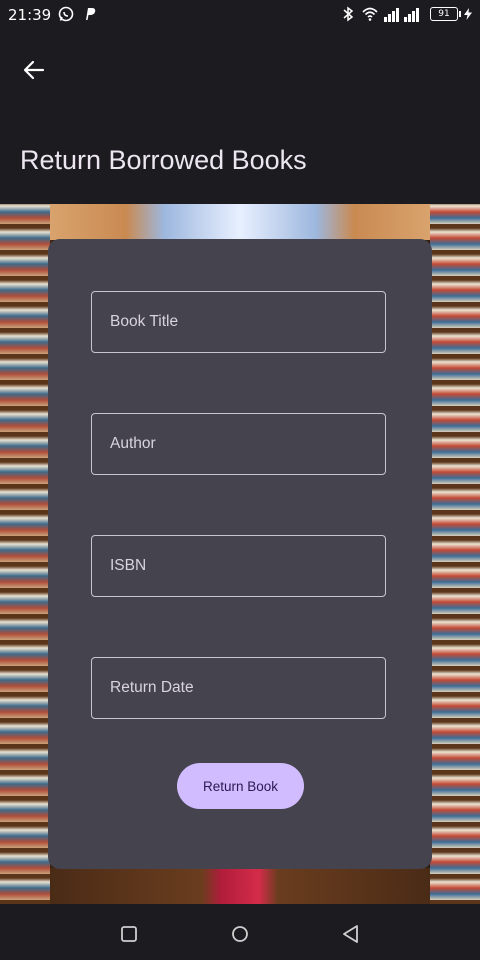 This screenshot has height=960, width=480. Describe the element at coordinates (240, 15) in the screenshot. I see `status-bar: 21:39 91` at that location.